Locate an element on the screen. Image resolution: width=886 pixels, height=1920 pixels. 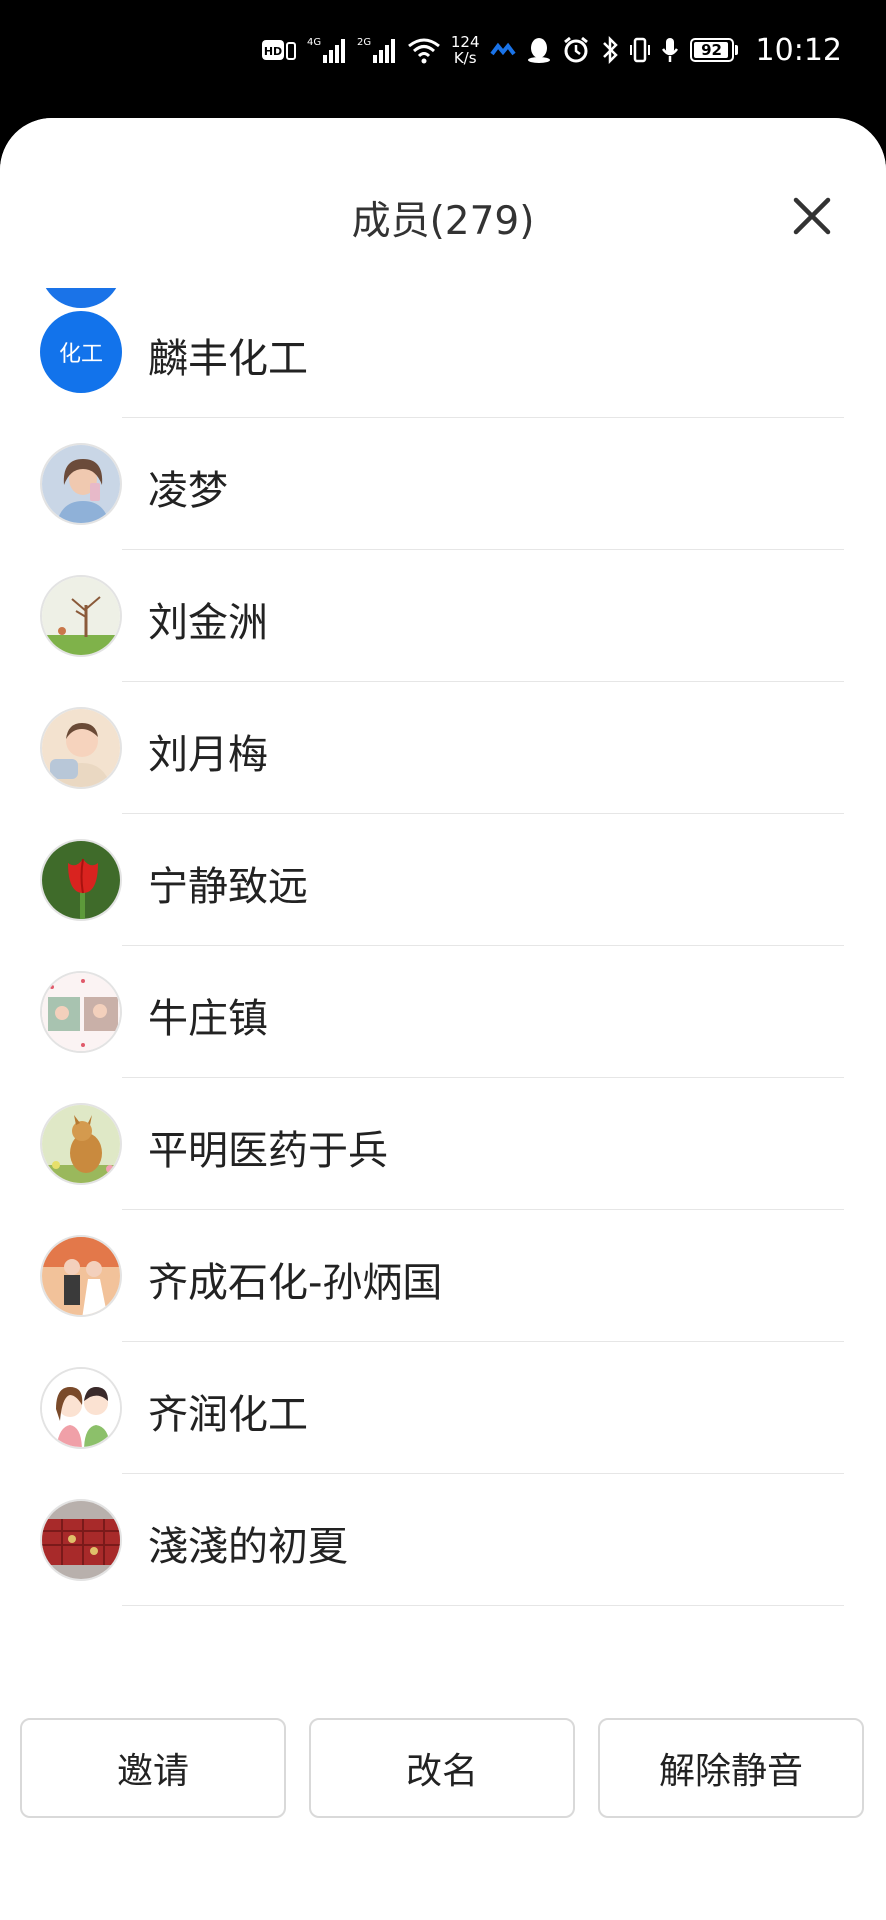
member-name: 齐润化工 is located at coordinates (228, 1415).